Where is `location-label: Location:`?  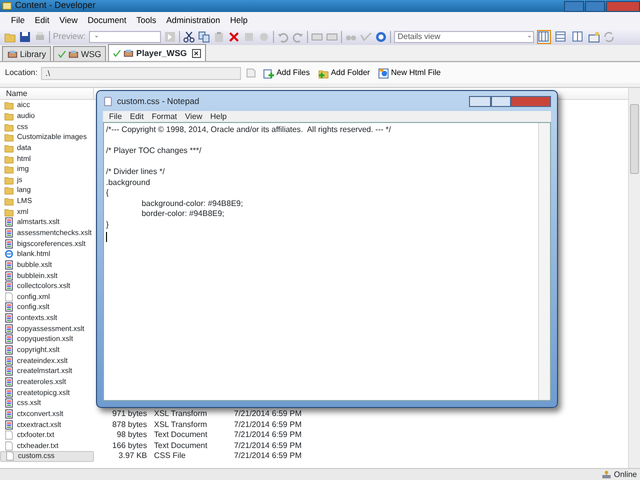
location-label: Location: is located at coordinates (21, 73).